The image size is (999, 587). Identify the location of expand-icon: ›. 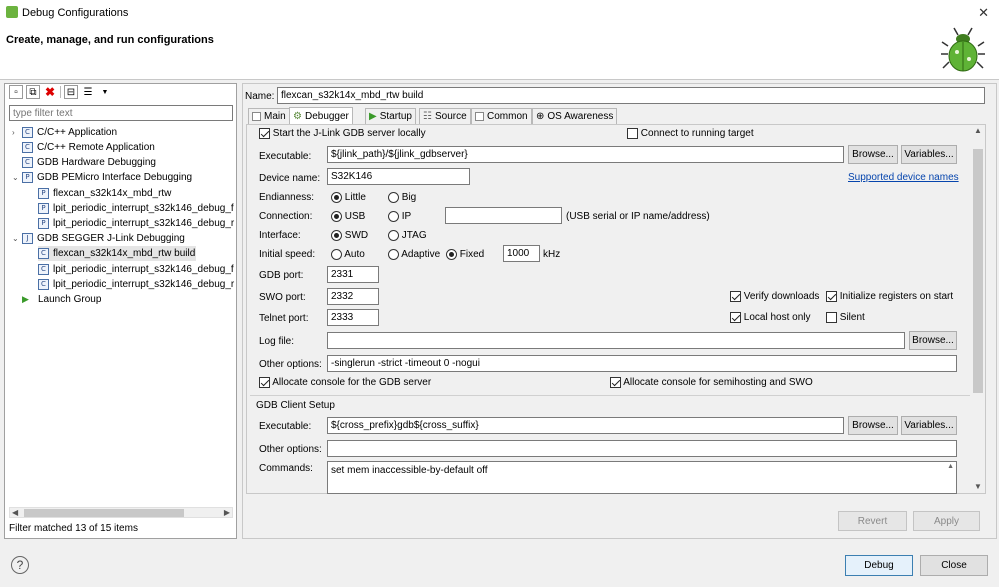
(17, 132).